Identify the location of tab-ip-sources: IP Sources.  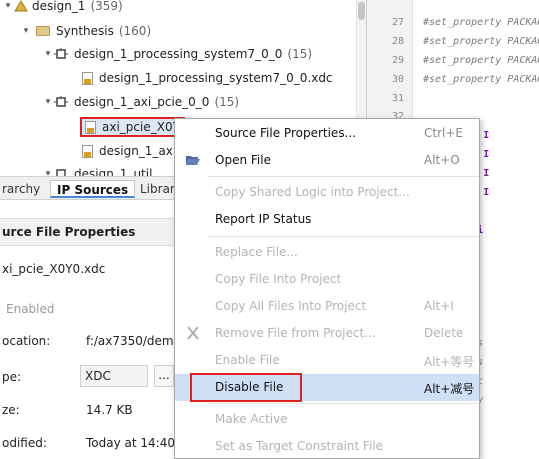
(93, 189).